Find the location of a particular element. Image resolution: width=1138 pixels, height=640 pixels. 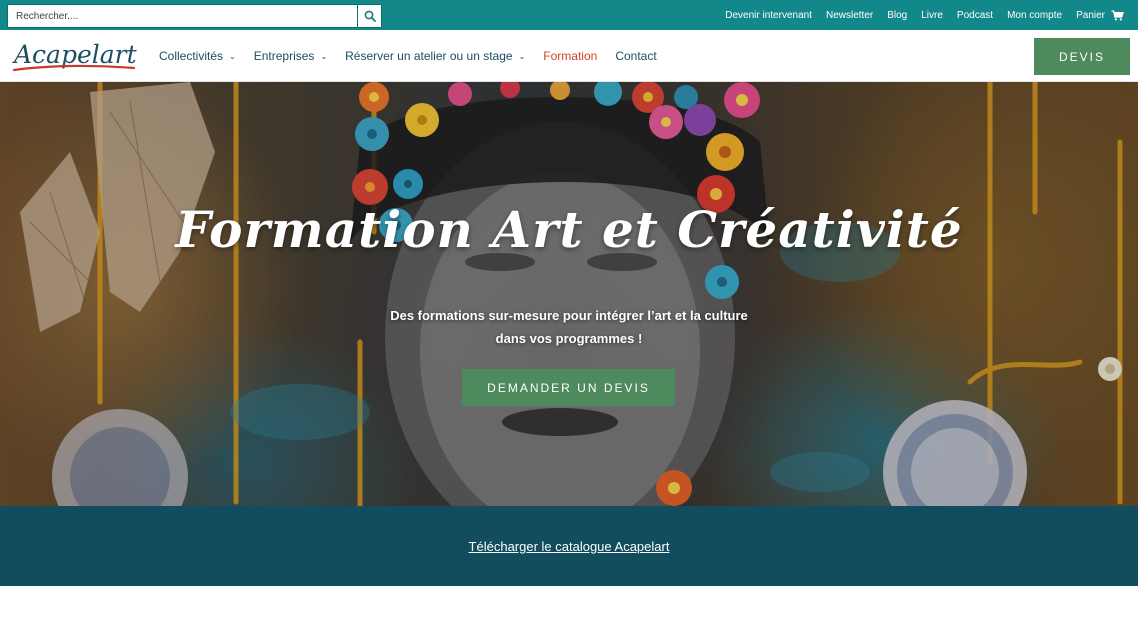

hero-title: Formation Art et Créativité is located at coordinates (569, 229).